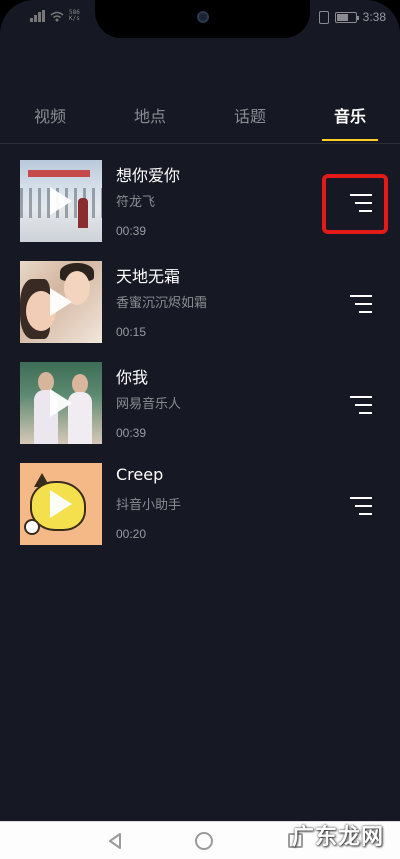 The image size is (400, 859). I want to click on net-speed-unit: K/s, so click(74, 18).